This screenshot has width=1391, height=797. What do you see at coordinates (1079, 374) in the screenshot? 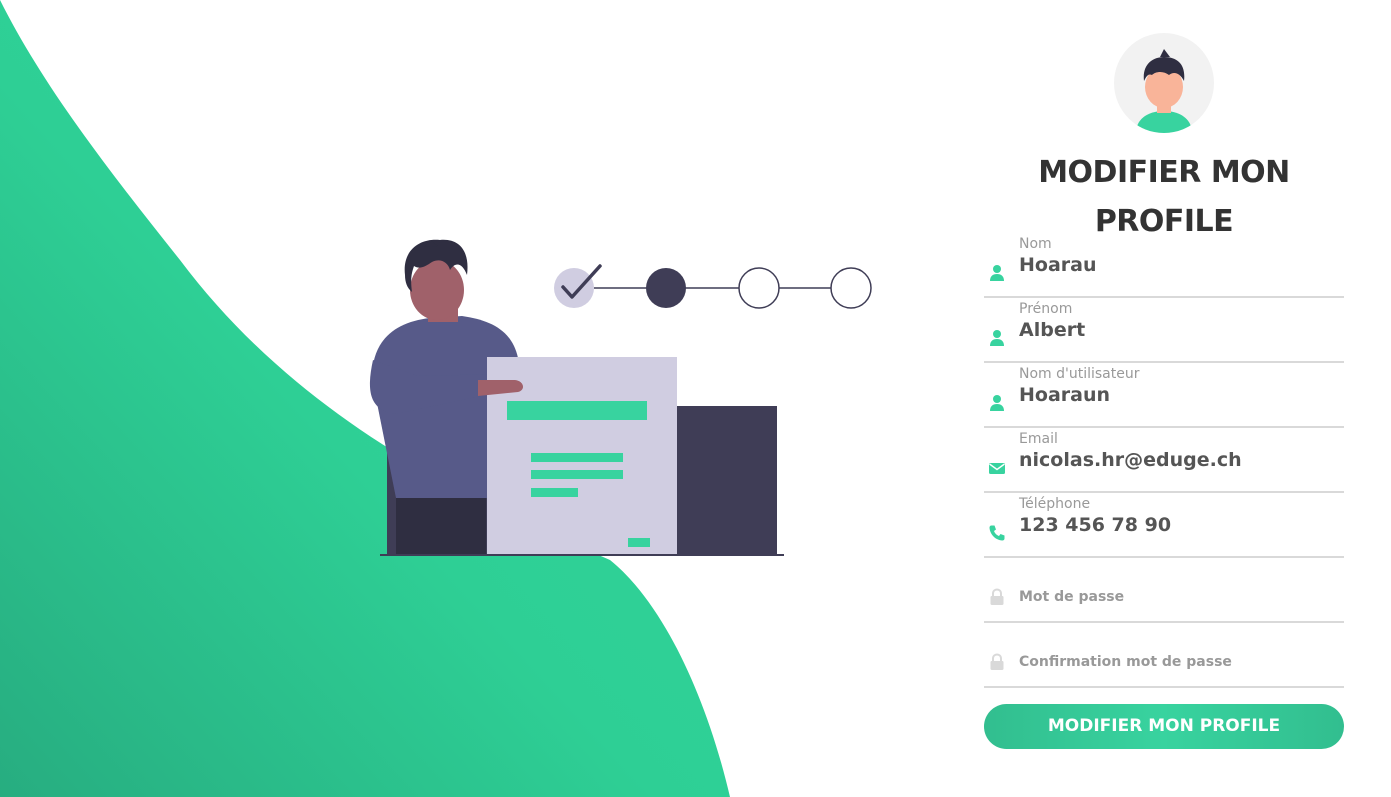
I see `username-label: Nom d'utilisateur` at bounding box center [1079, 374].